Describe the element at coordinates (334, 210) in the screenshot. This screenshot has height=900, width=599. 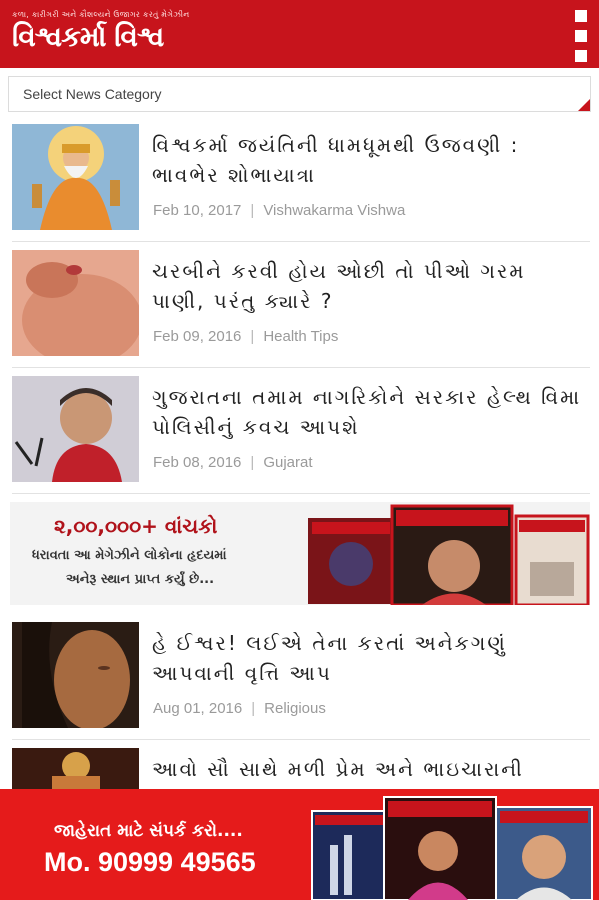
I see `news-category: Vishwakarma Vishwa` at that location.